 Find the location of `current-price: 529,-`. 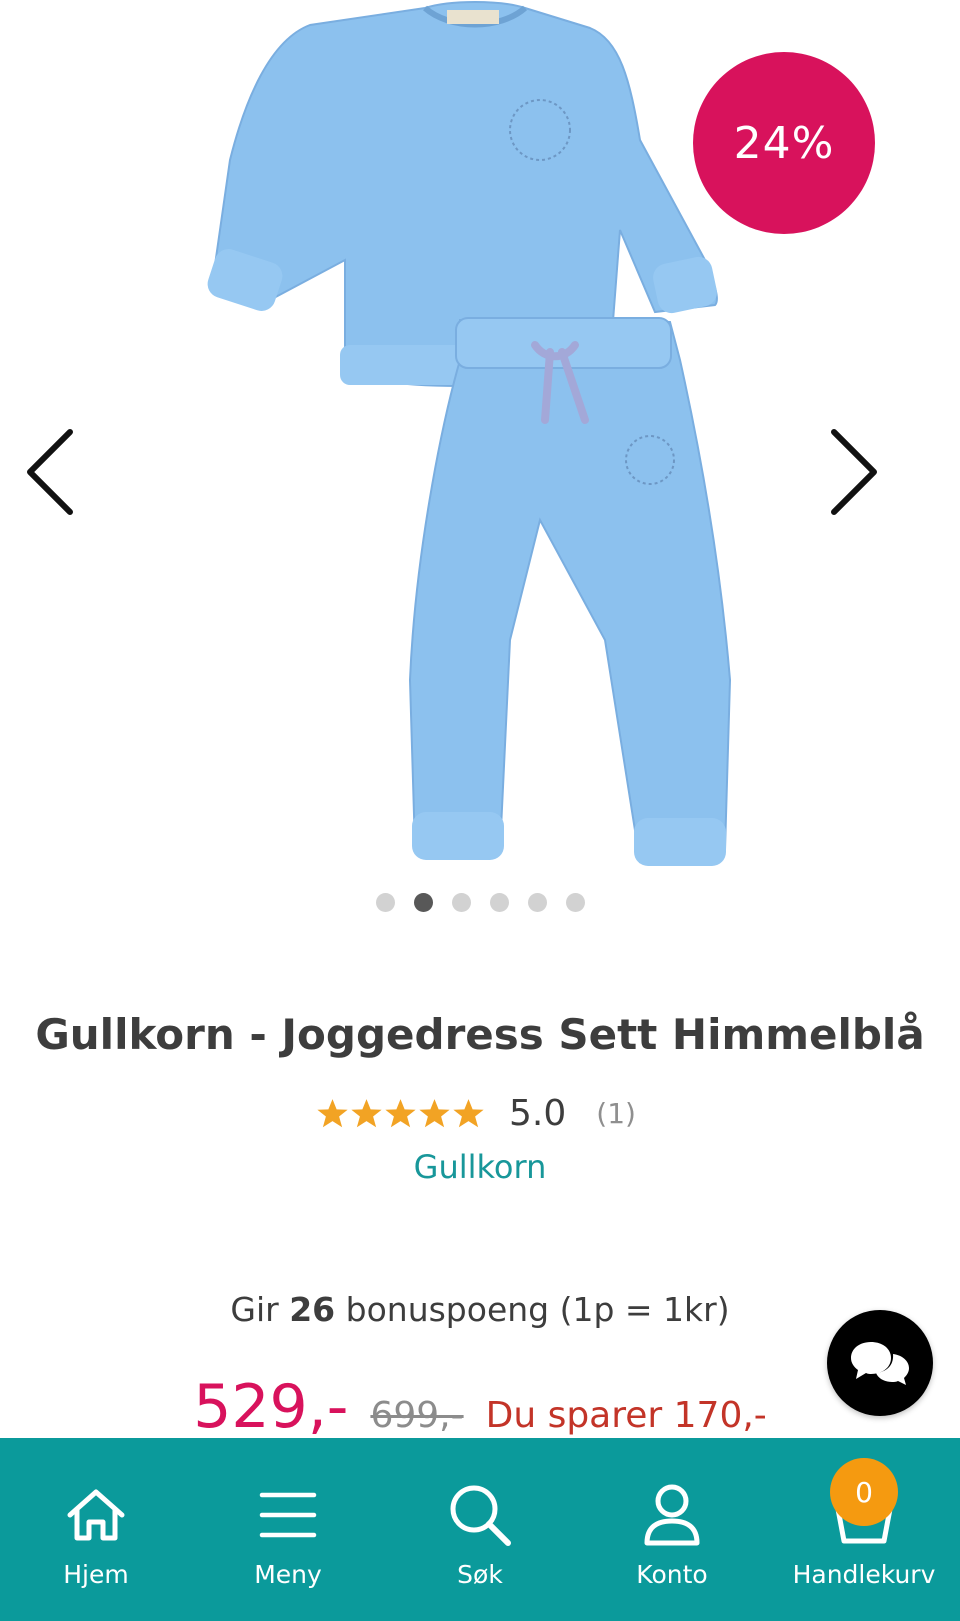

current-price: 529,- is located at coordinates (271, 1407).